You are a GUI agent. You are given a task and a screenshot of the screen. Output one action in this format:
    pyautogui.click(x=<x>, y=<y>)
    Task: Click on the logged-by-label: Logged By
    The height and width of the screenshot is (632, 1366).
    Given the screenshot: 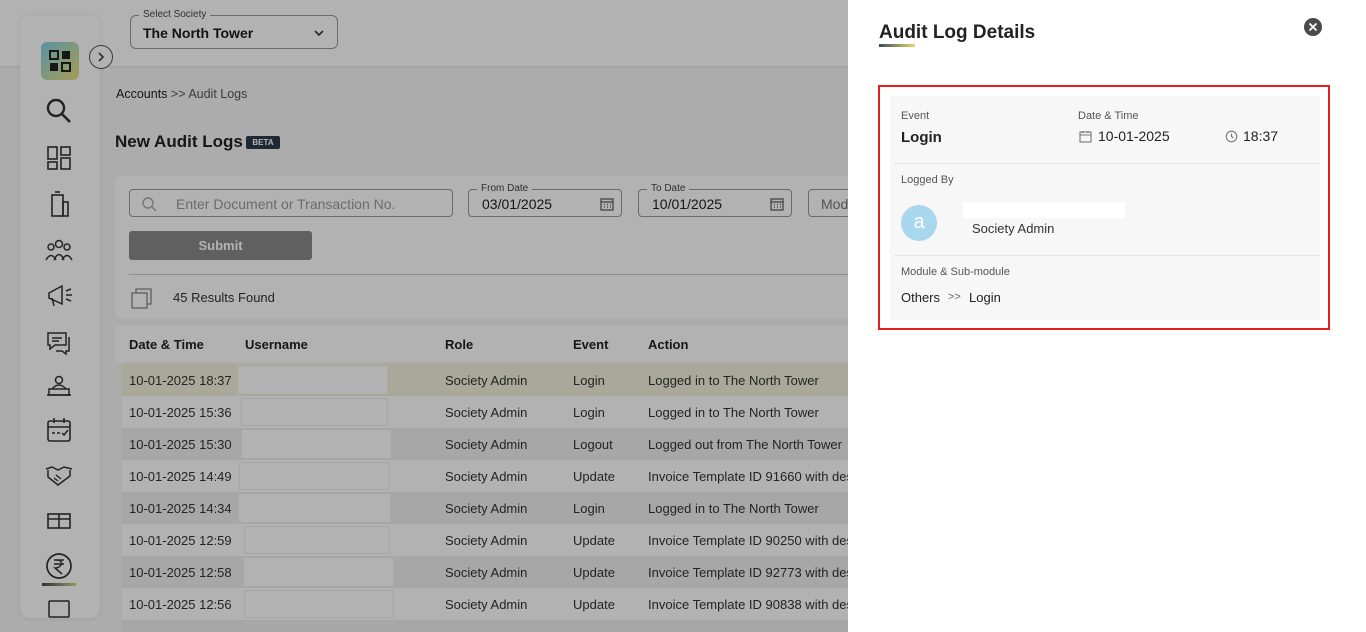 What is the action you would take?
    pyautogui.click(x=927, y=180)
    